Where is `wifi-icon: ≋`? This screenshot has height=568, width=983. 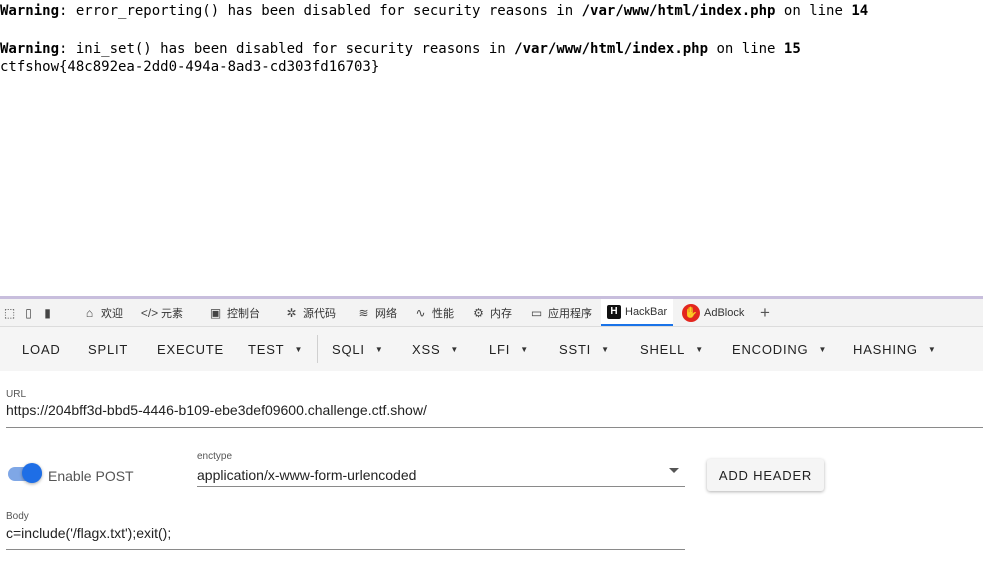 wifi-icon: ≋ is located at coordinates (363, 312).